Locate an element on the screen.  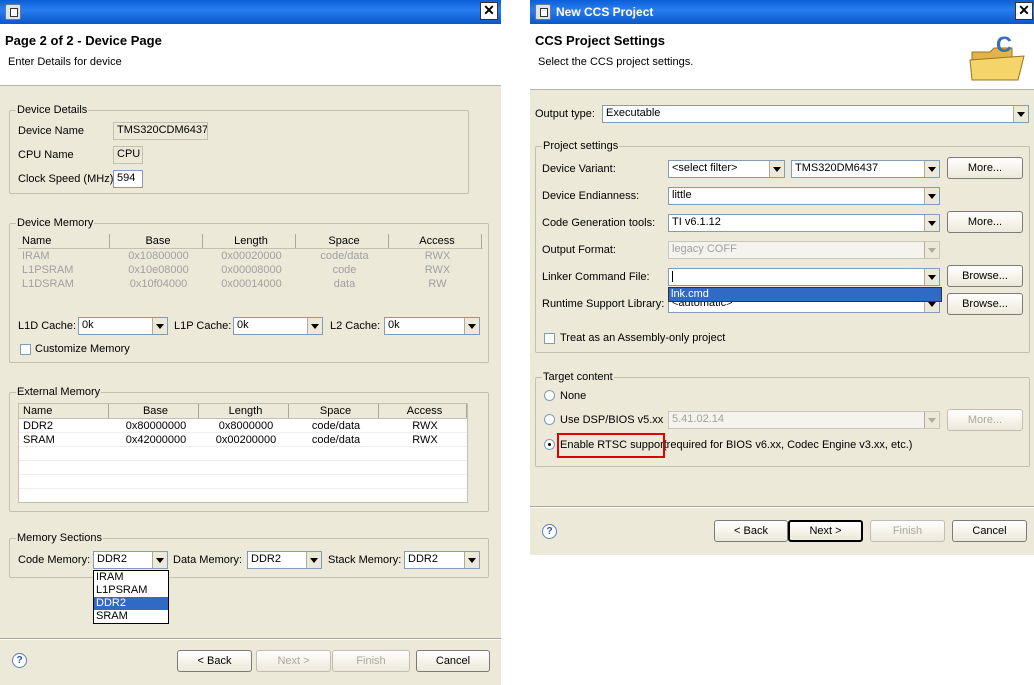
code-memory-select: DDR2 is located at coordinates (130, 560).